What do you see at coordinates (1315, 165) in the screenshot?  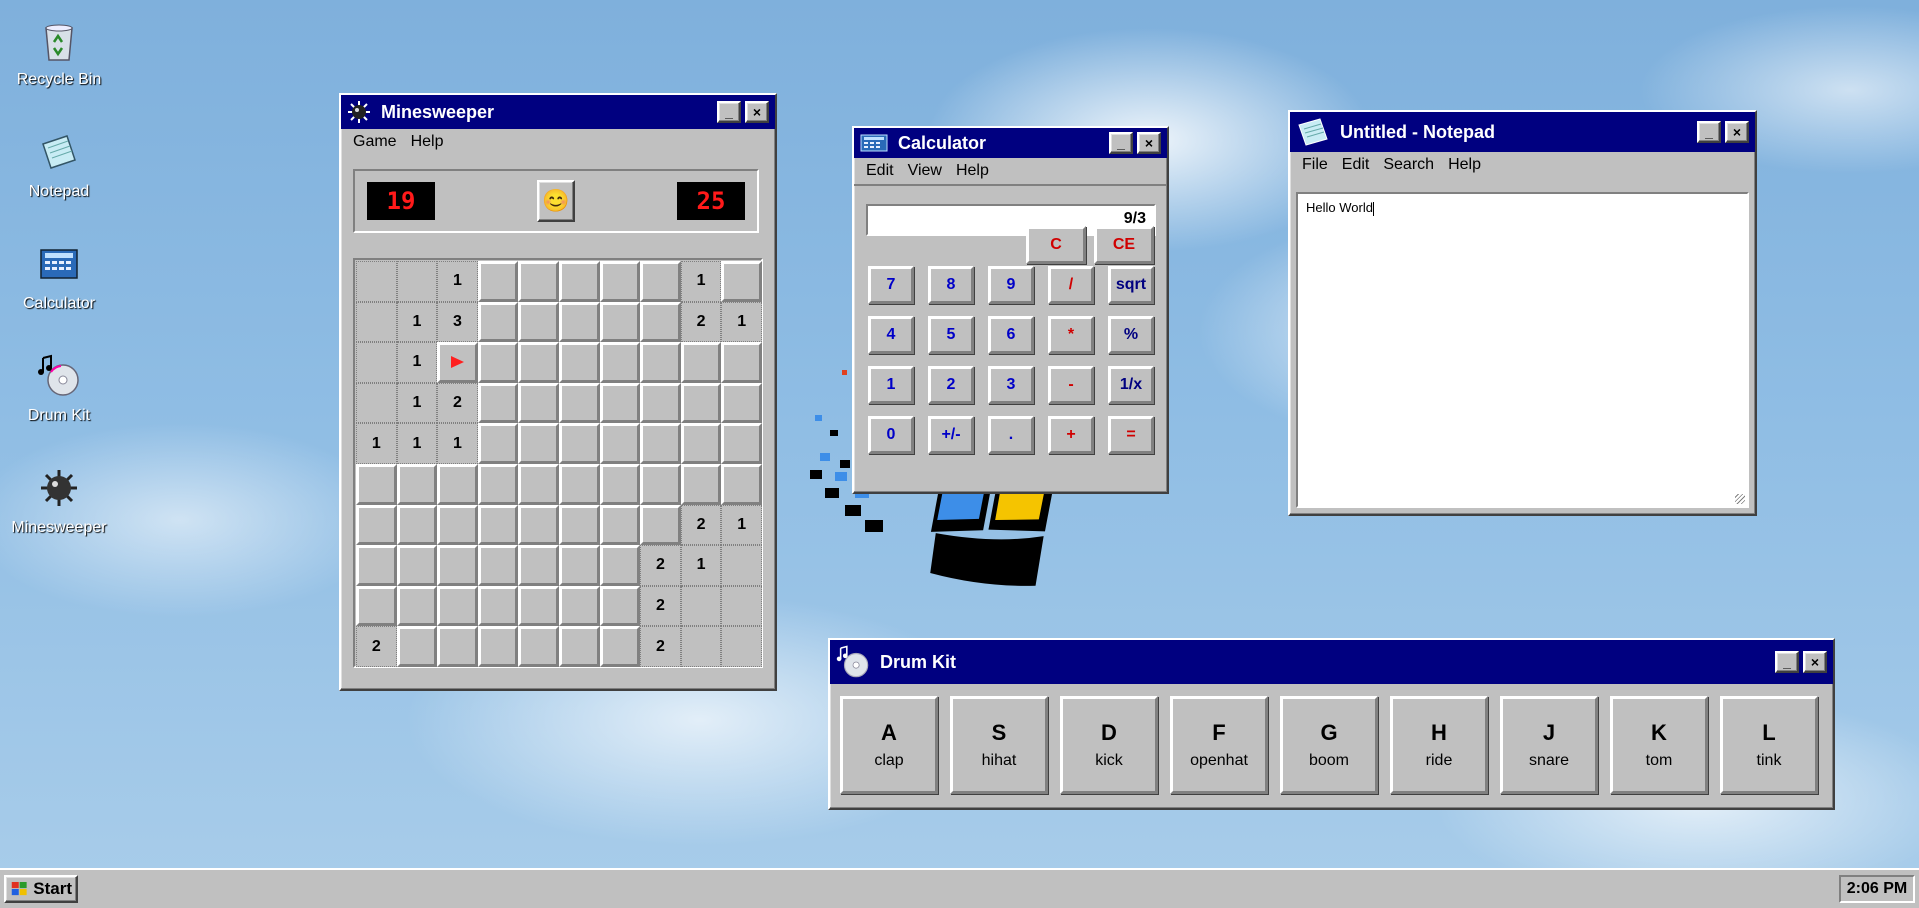 I see `menu-file: File` at bounding box center [1315, 165].